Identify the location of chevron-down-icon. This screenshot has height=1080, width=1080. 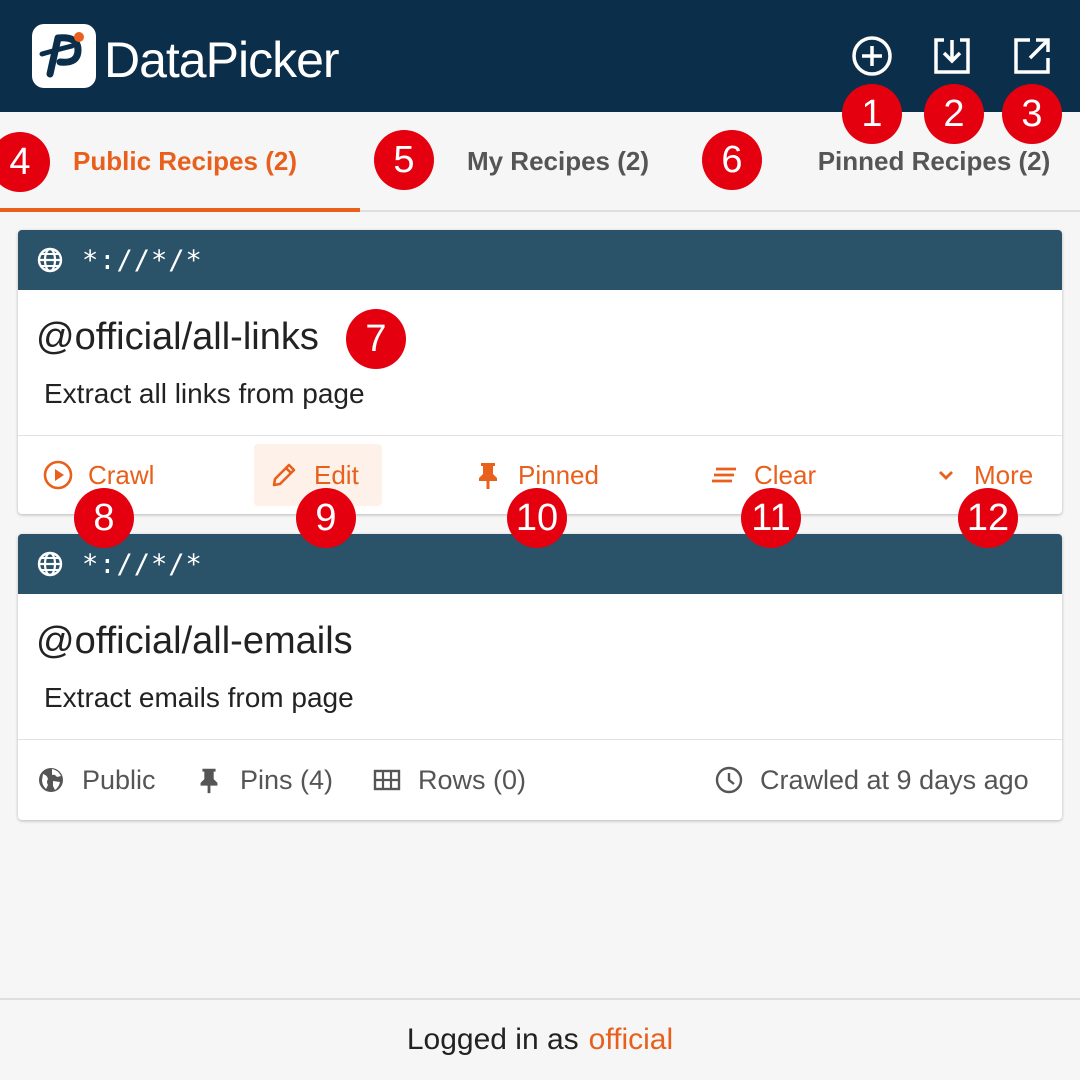
(946, 475).